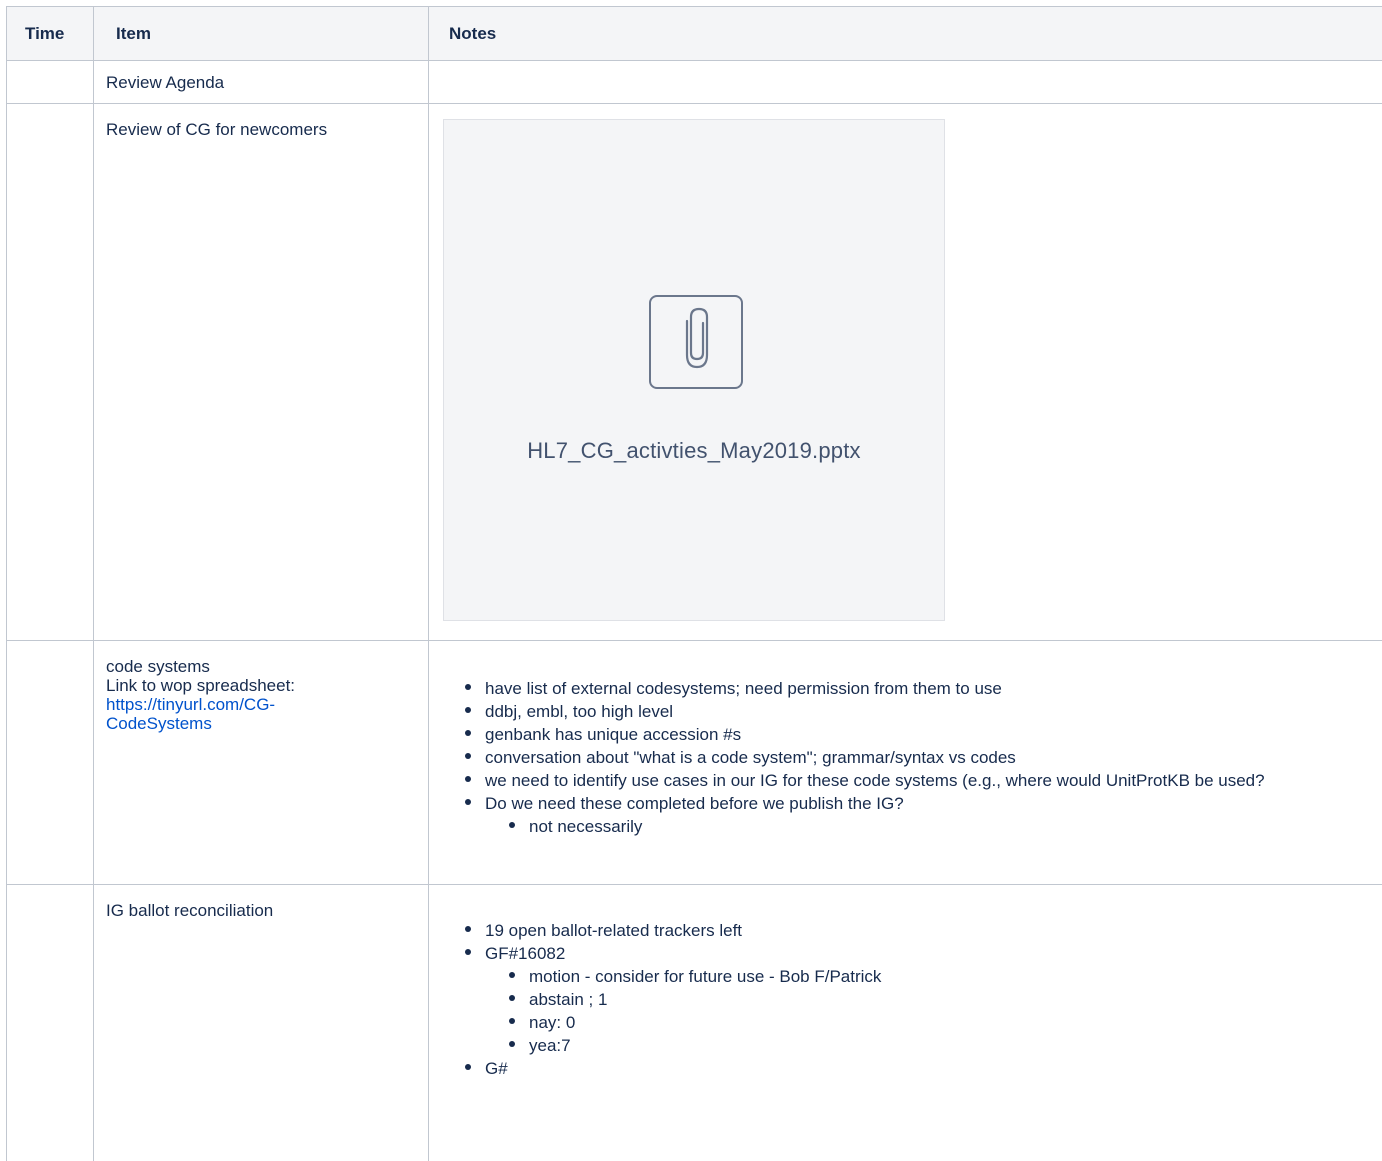 The height and width of the screenshot is (1161, 1382). Describe the element at coordinates (261, 372) in the screenshot. I see `item-cell: Review of CG for newcomers` at that location.